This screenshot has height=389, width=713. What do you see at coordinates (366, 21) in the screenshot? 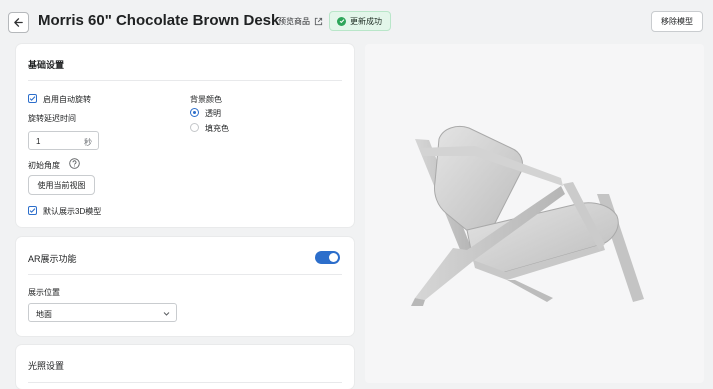
I see `status-badge-text: 更新成功` at bounding box center [366, 21].